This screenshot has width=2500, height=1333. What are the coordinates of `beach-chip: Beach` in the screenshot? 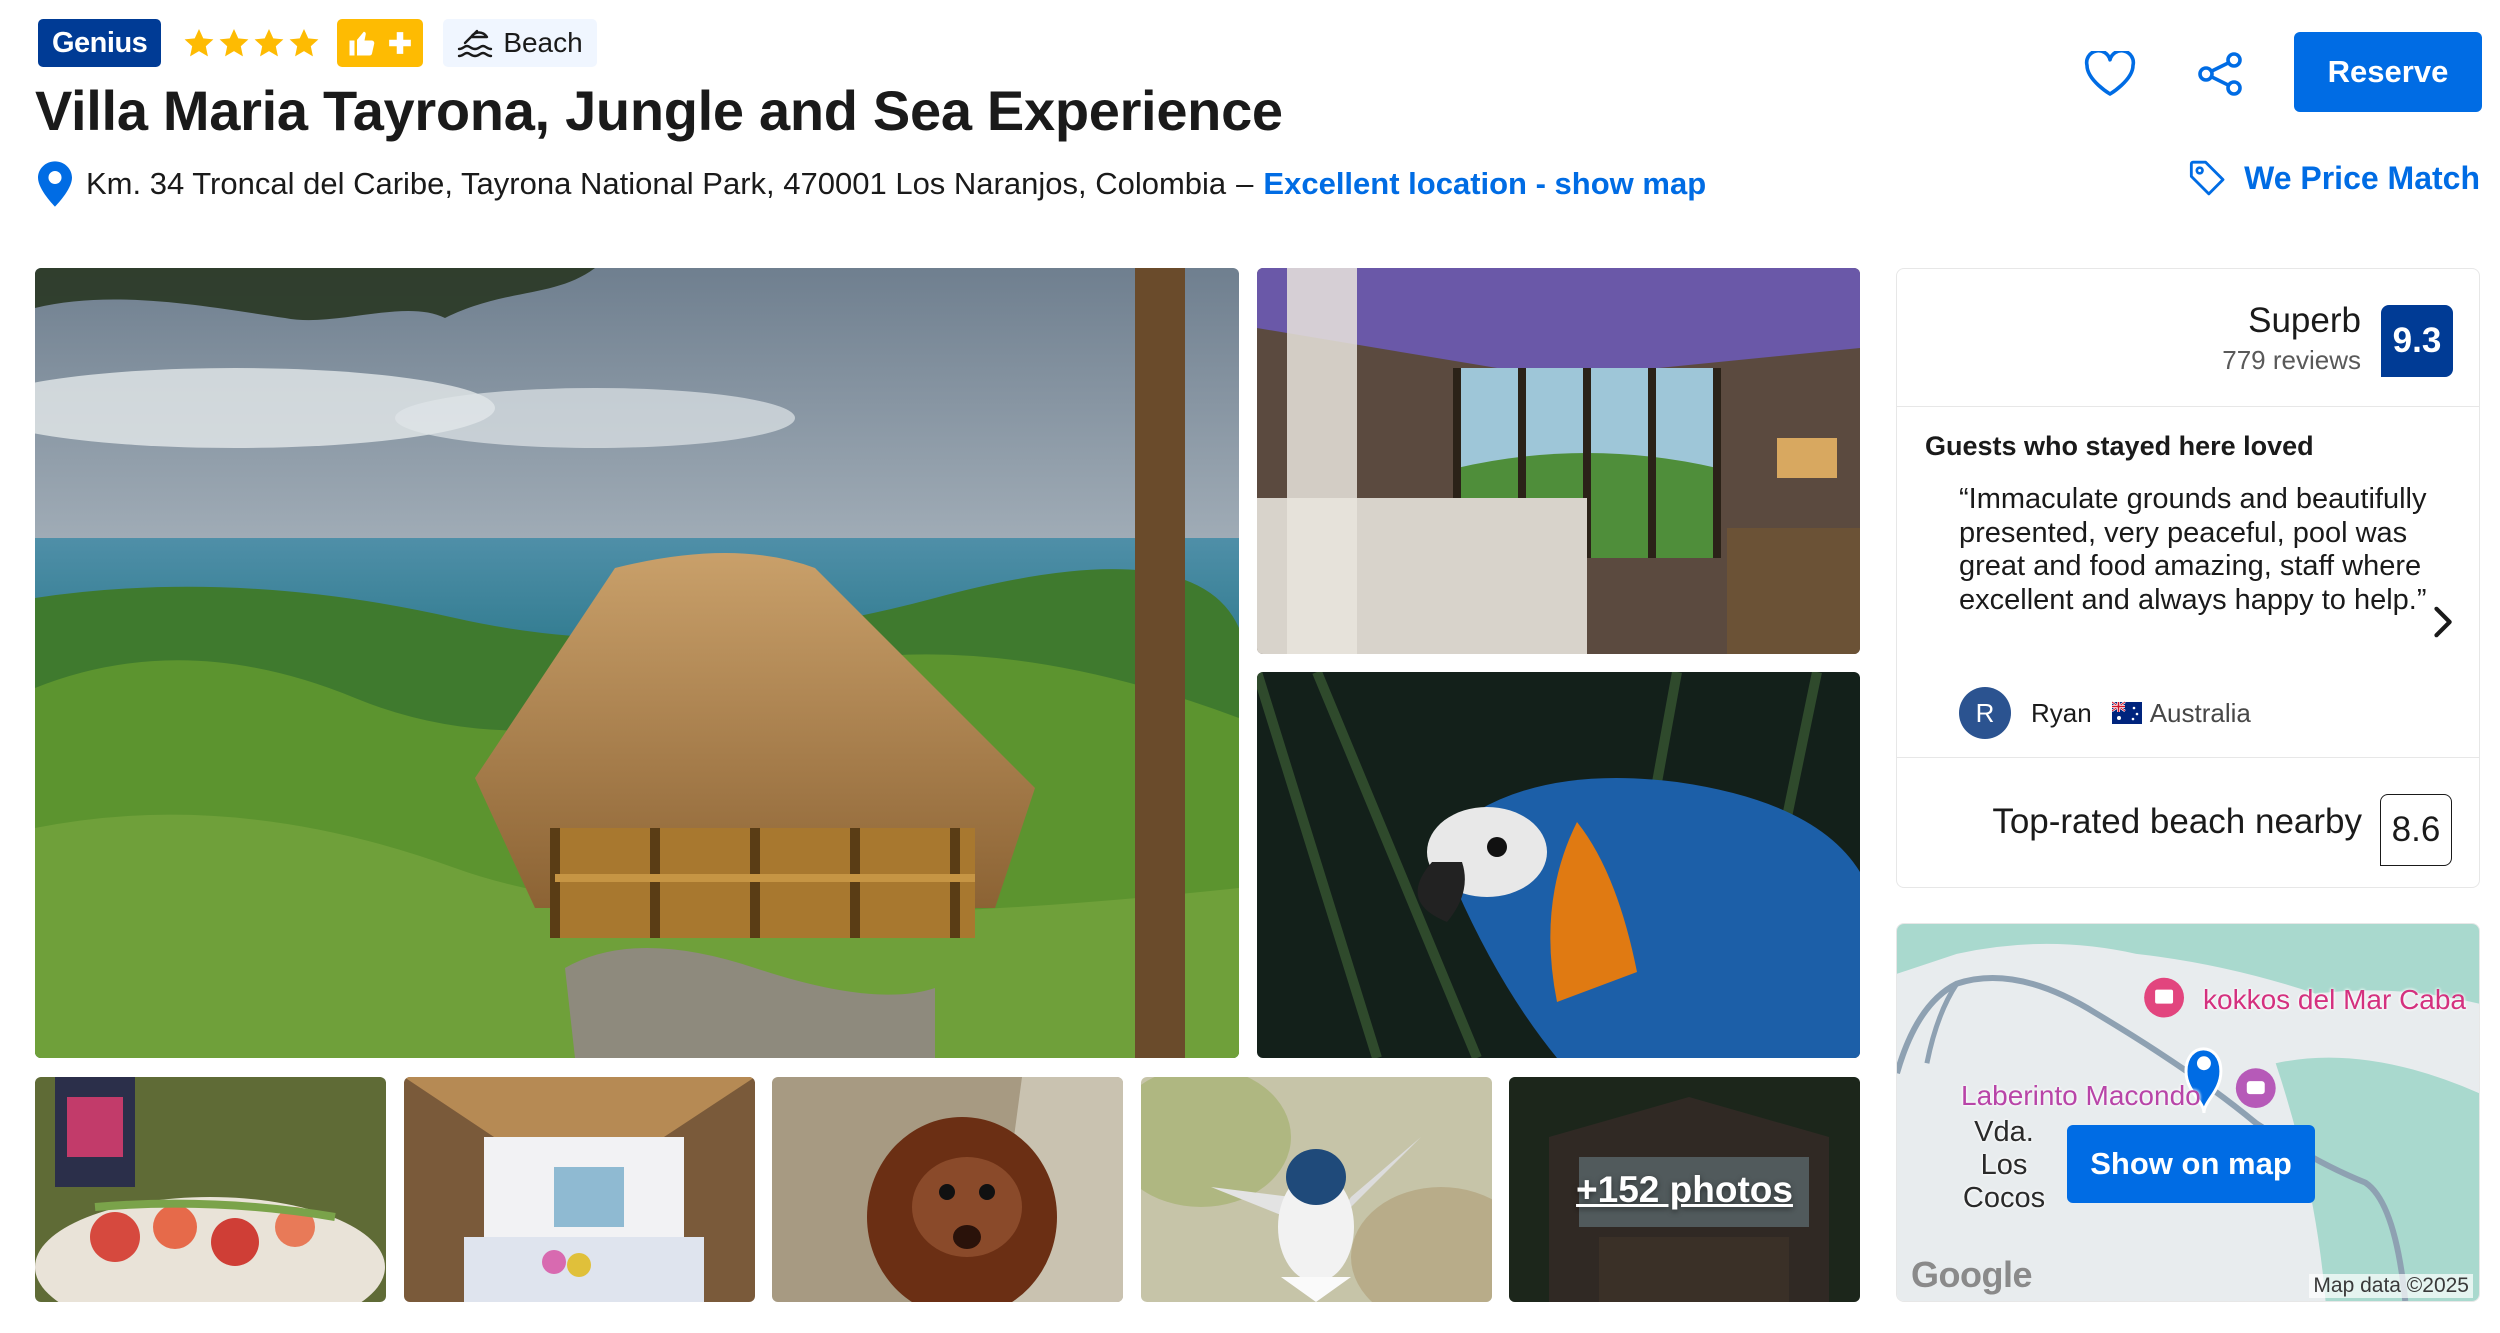 It's located at (520, 43).